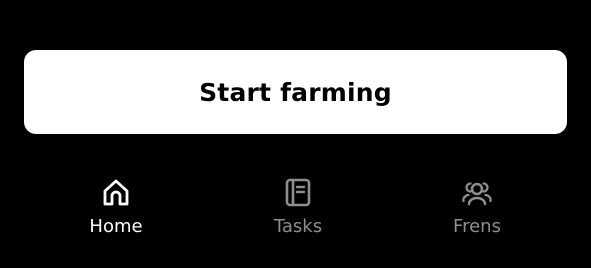  I want to click on nav-item-frens: Frens, so click(477, 207).